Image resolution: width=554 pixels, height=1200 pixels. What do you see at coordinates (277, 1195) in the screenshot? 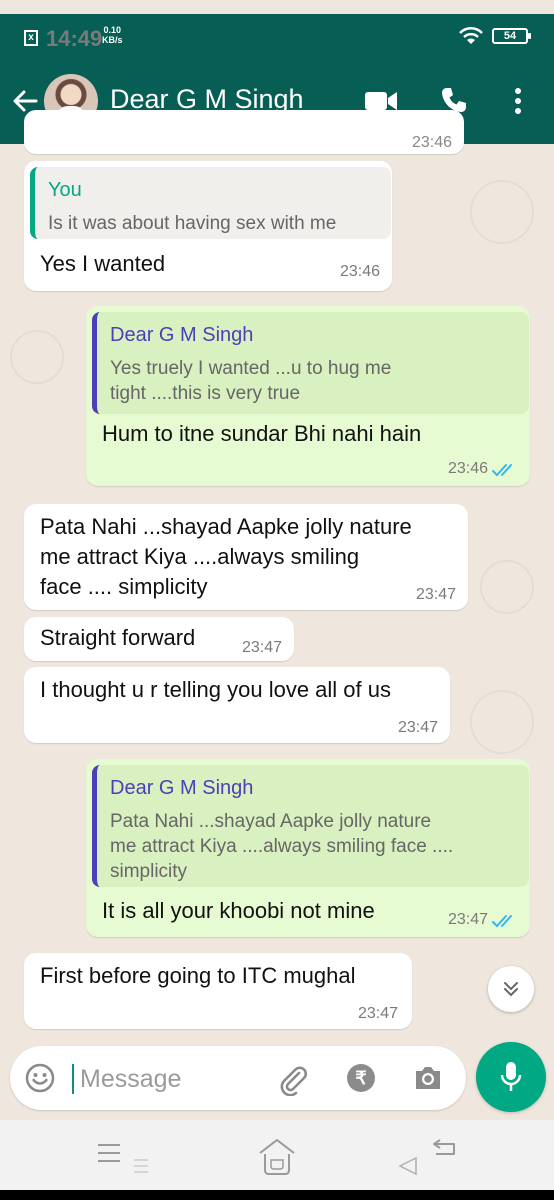
I see `screen-bottom-edge` at bounding box center [277, 1195].